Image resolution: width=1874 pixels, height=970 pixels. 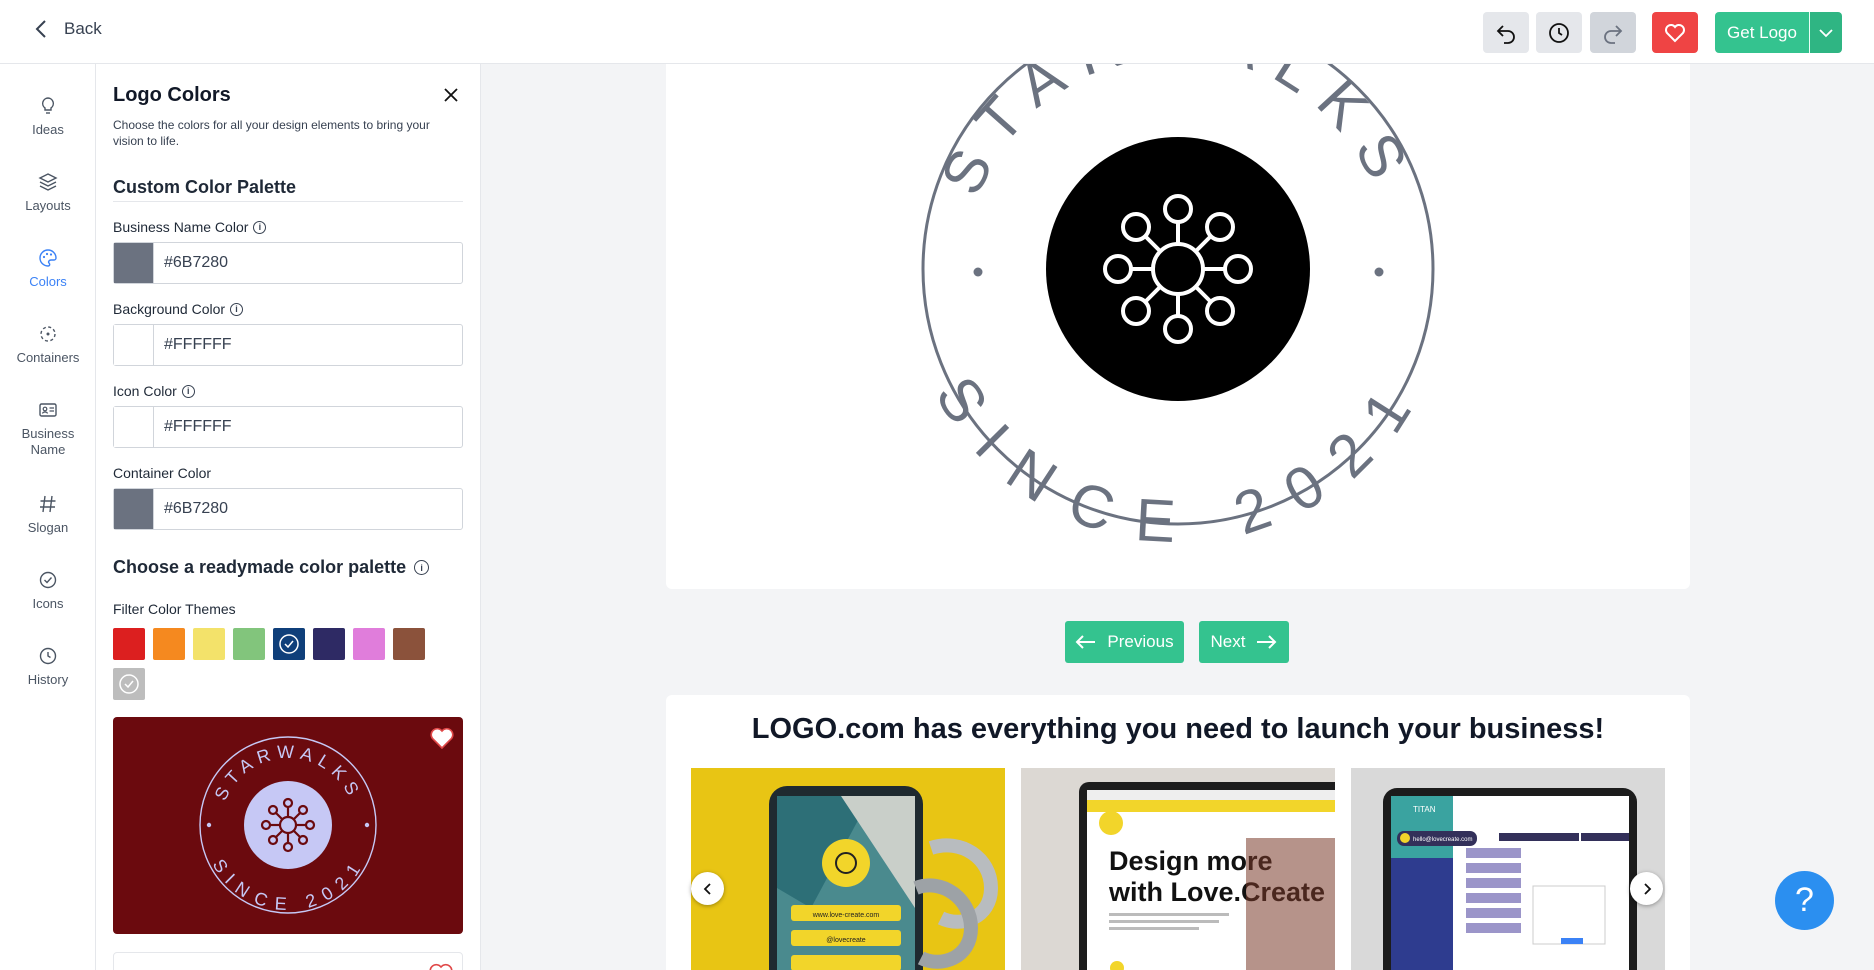 What do you see at coordinates (48, 591) in the screenshot?
I see `rail-item-icons: Icons` at bounding box center [48, 591].